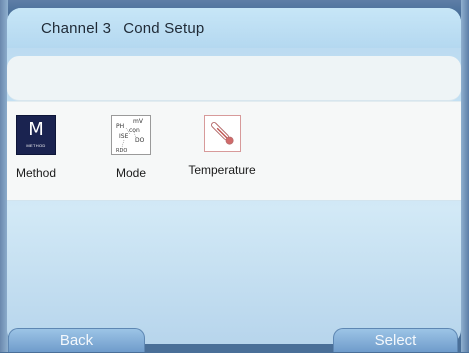 This screenshot has height=353, width=469. I want to click on title-bar: Channel 3 Cond Setup, so click(234, 28).